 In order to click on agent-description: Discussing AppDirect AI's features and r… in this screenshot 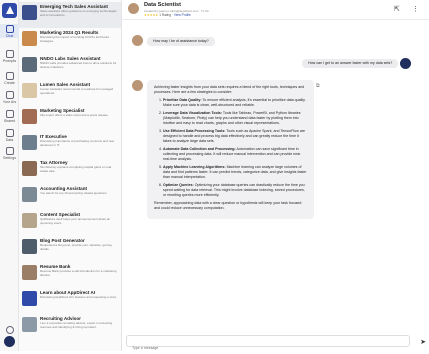, I will do `click(78, 297)`.